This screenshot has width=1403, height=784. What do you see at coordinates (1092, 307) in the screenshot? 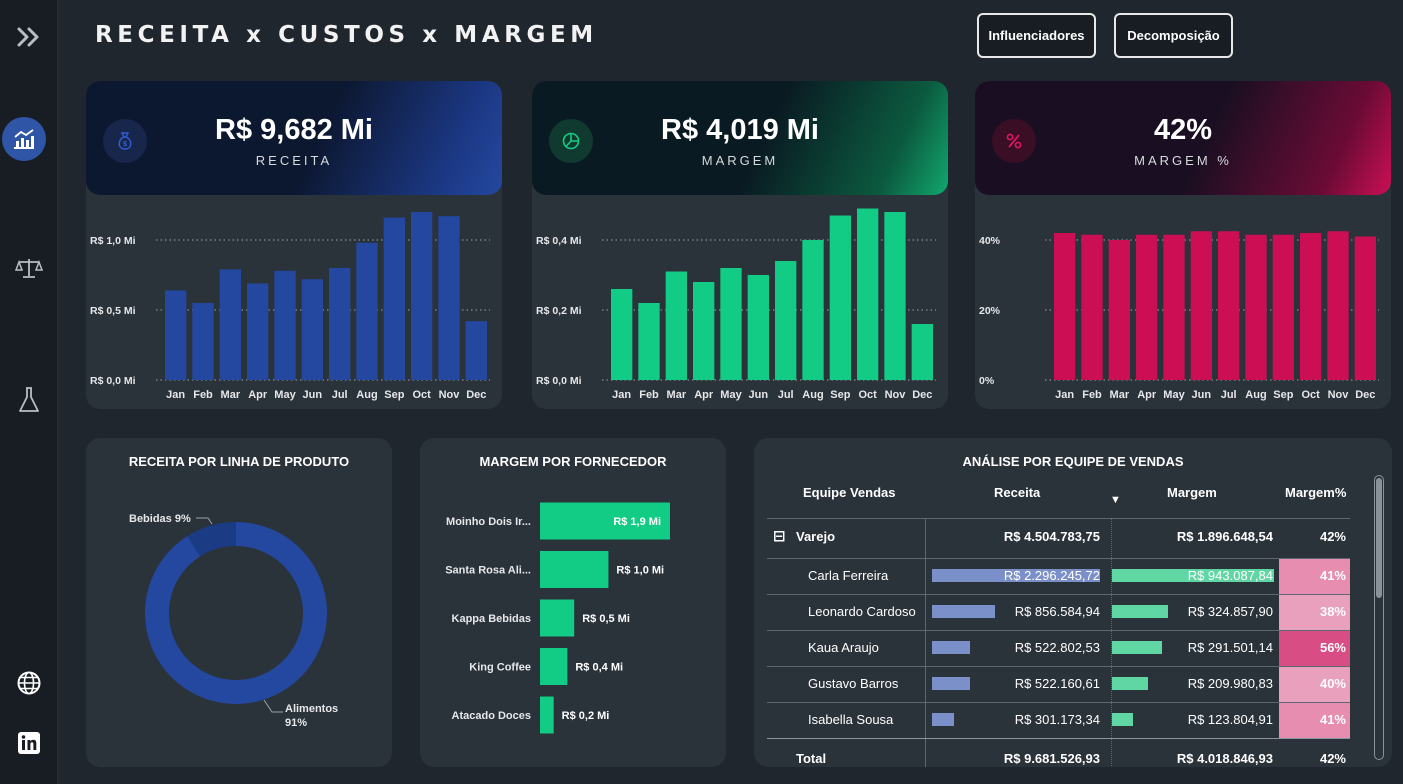
I see `margem-pct-bar-feb` at bounding box center [1092, 307].